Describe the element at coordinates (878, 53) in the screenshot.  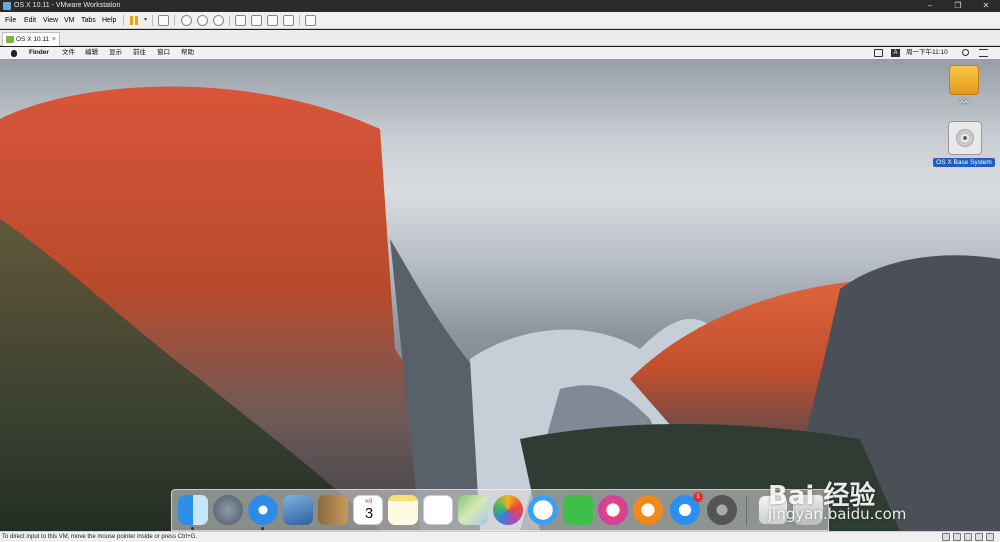
I see `airplay-icon` at that location.